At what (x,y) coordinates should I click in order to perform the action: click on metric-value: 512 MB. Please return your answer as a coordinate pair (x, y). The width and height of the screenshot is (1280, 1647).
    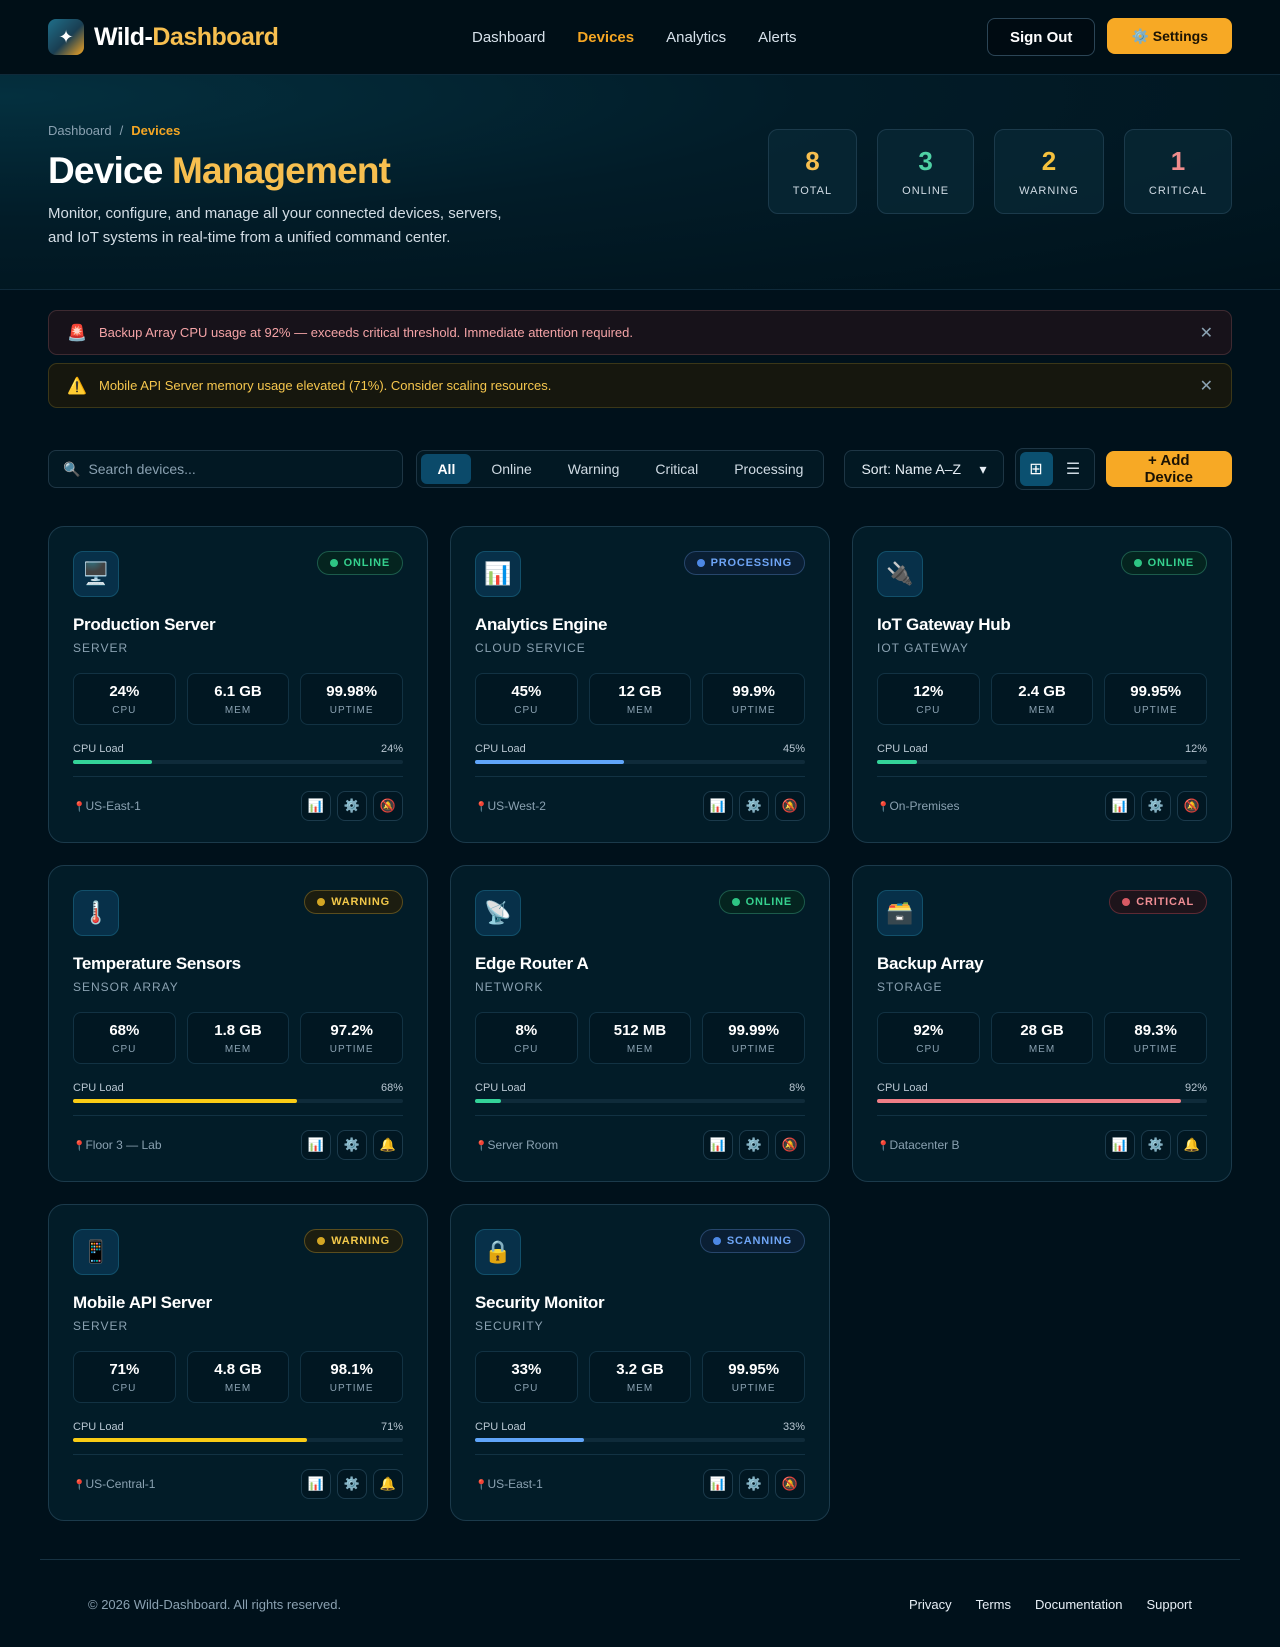
    Looking at the image, I should click on (640, 1030).